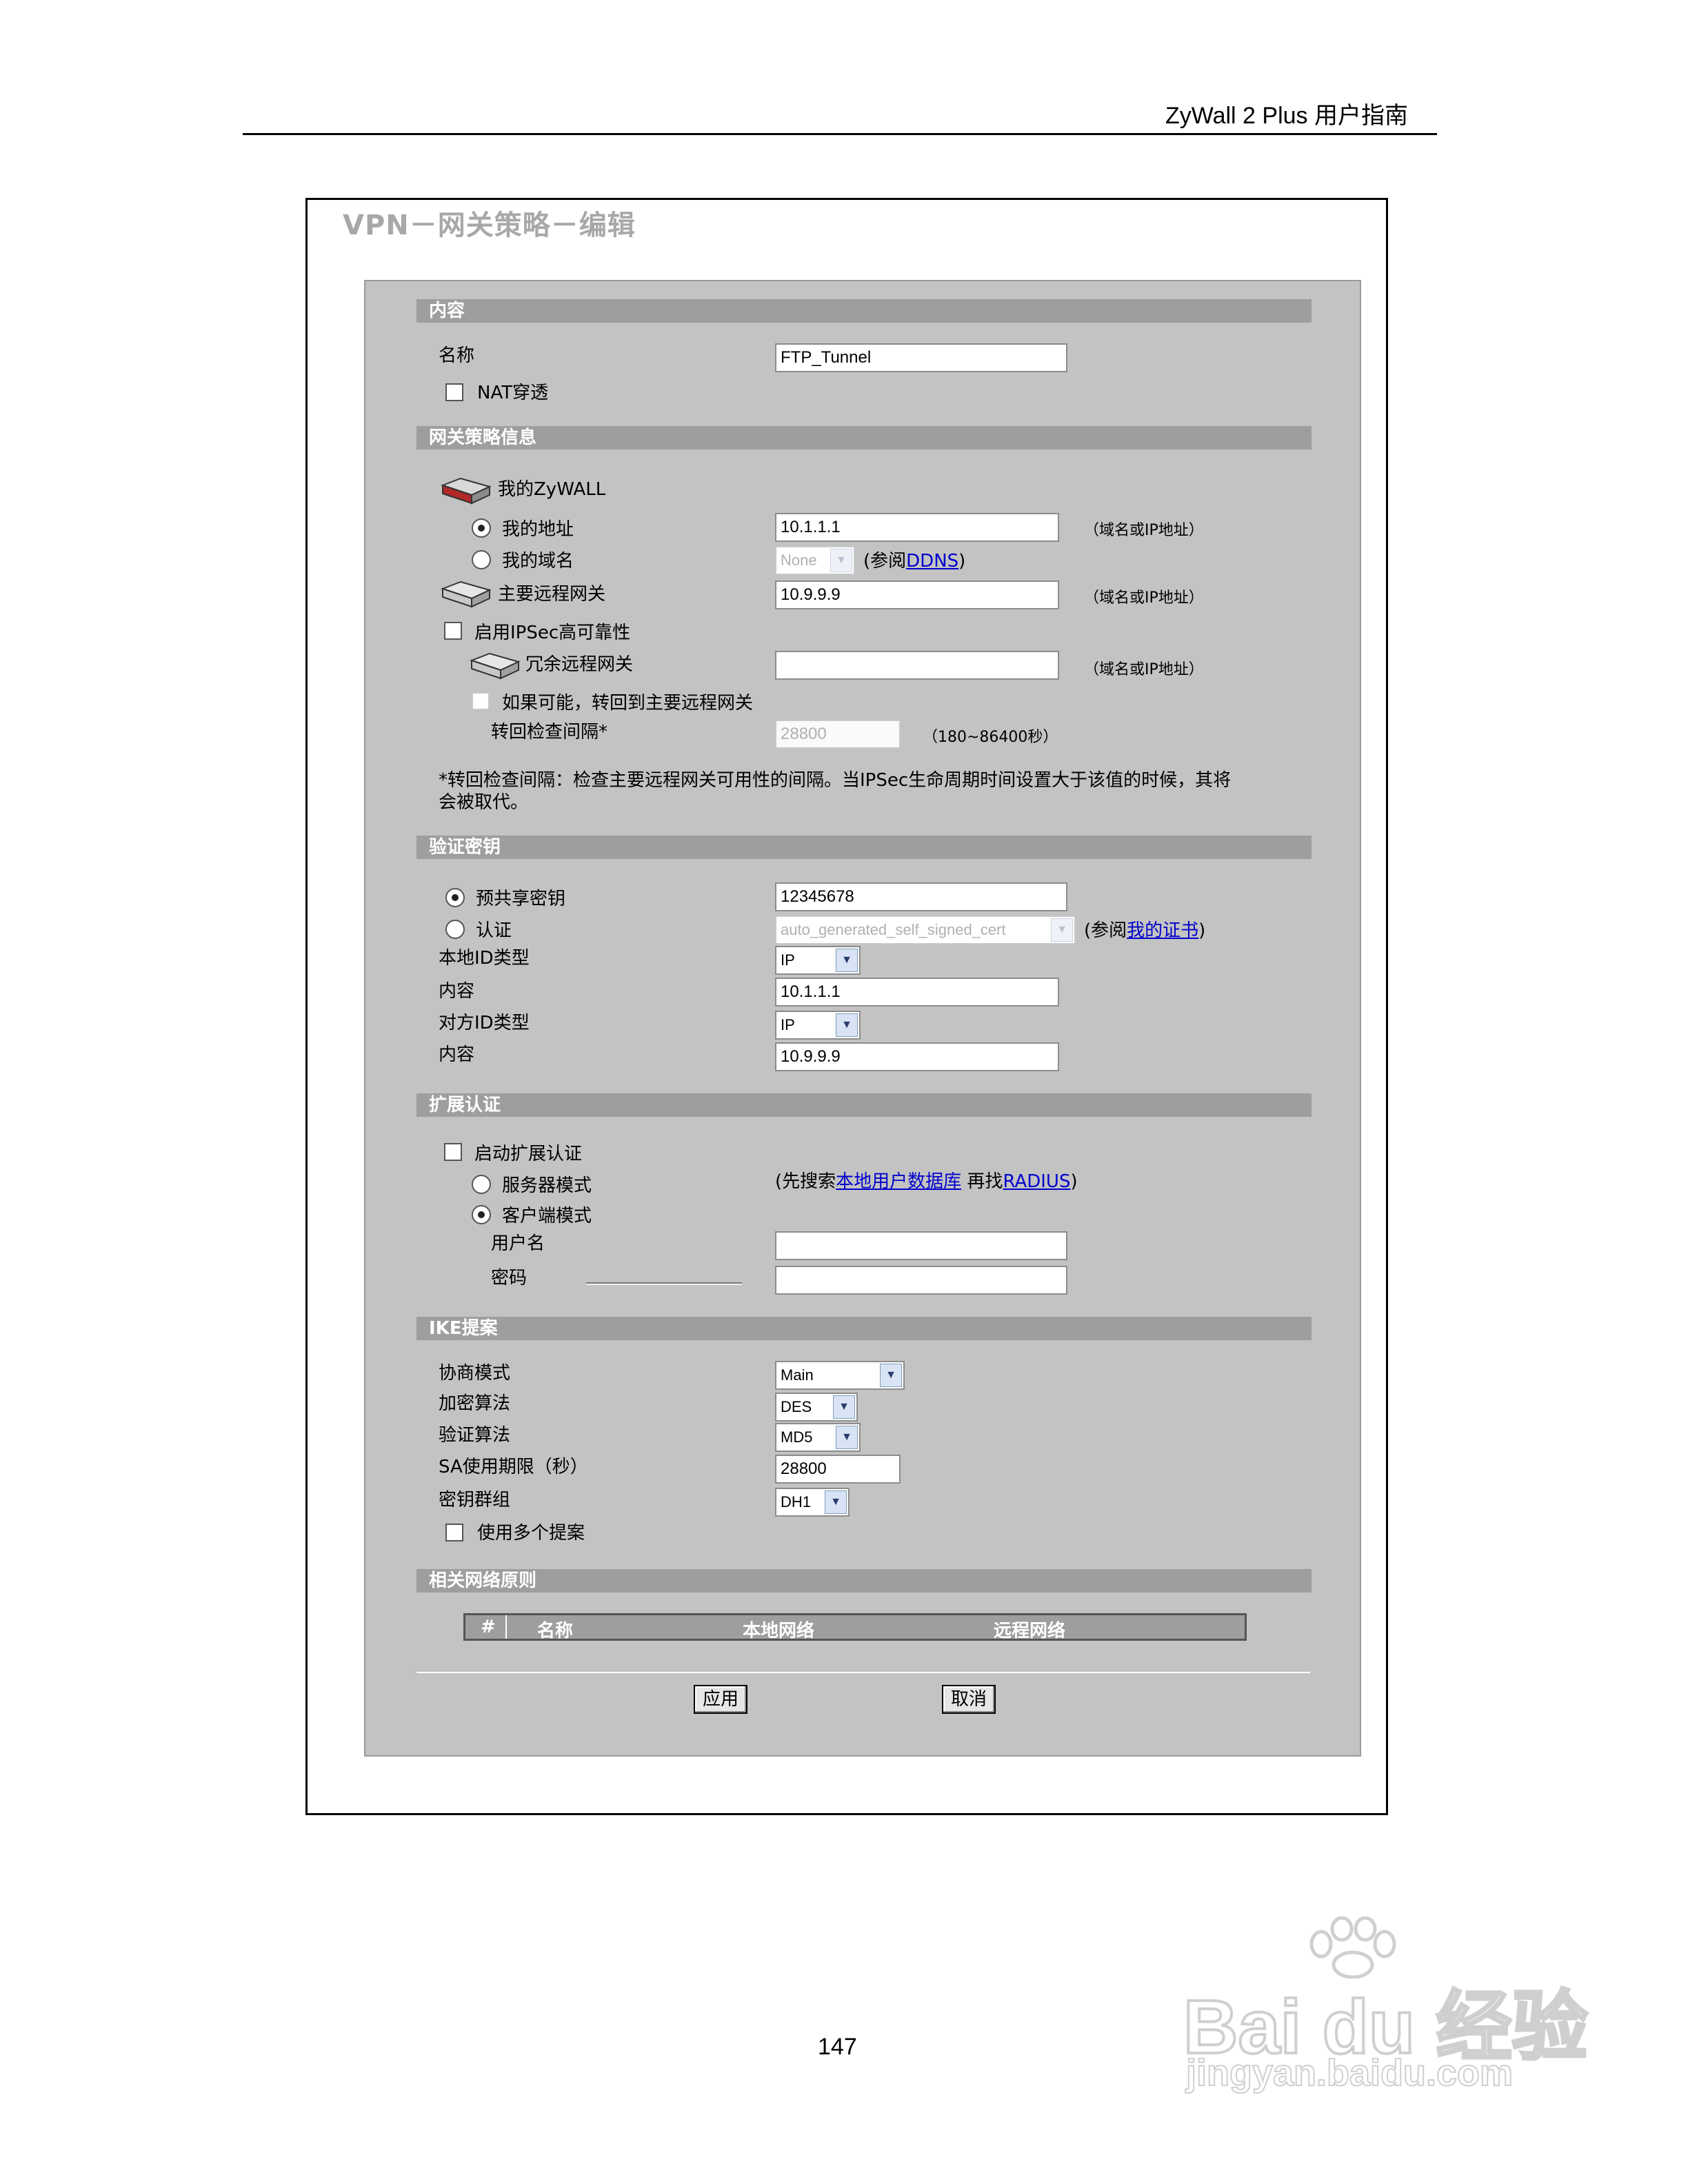  I want to click on my-address-input: 10.1.1.1, so click(917, 527).